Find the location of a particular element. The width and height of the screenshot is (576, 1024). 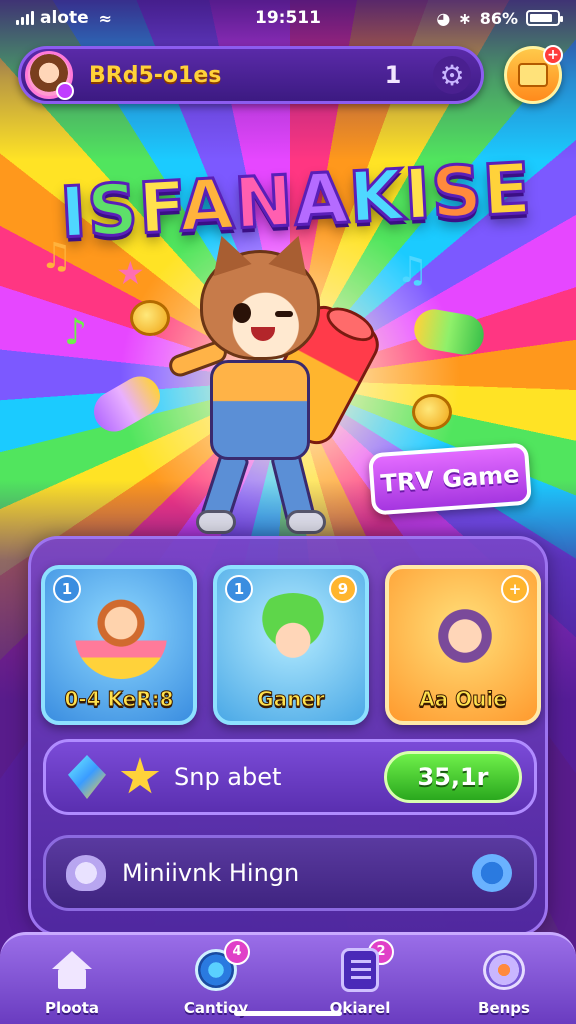

carrier-label: alote is located at coordinates (64, 18).